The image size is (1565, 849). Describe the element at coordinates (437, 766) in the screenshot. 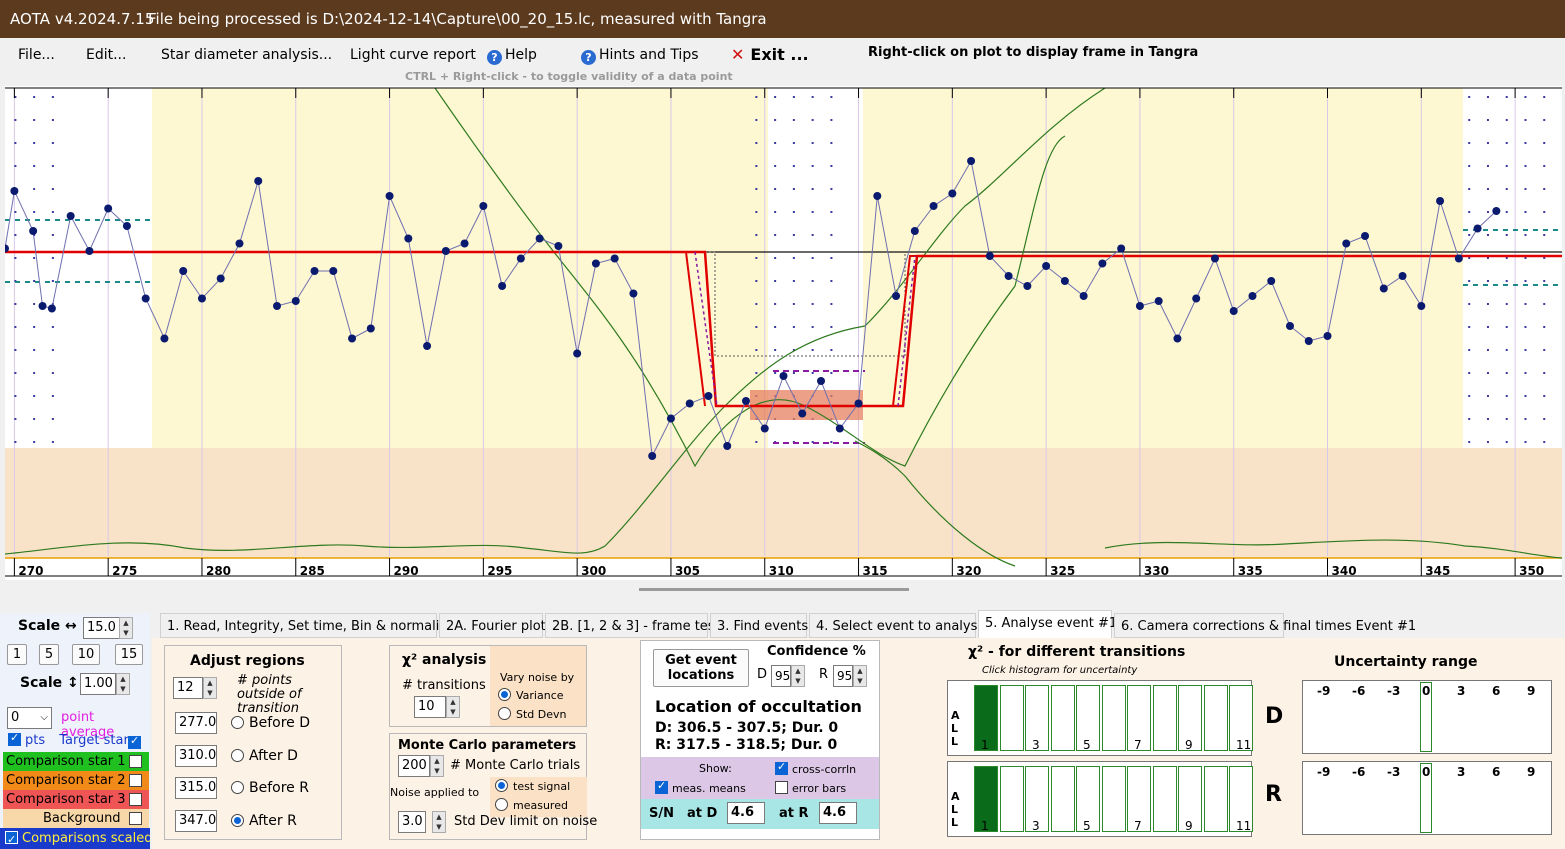

I see `trials-spinner: ▲ ▼` at that location.